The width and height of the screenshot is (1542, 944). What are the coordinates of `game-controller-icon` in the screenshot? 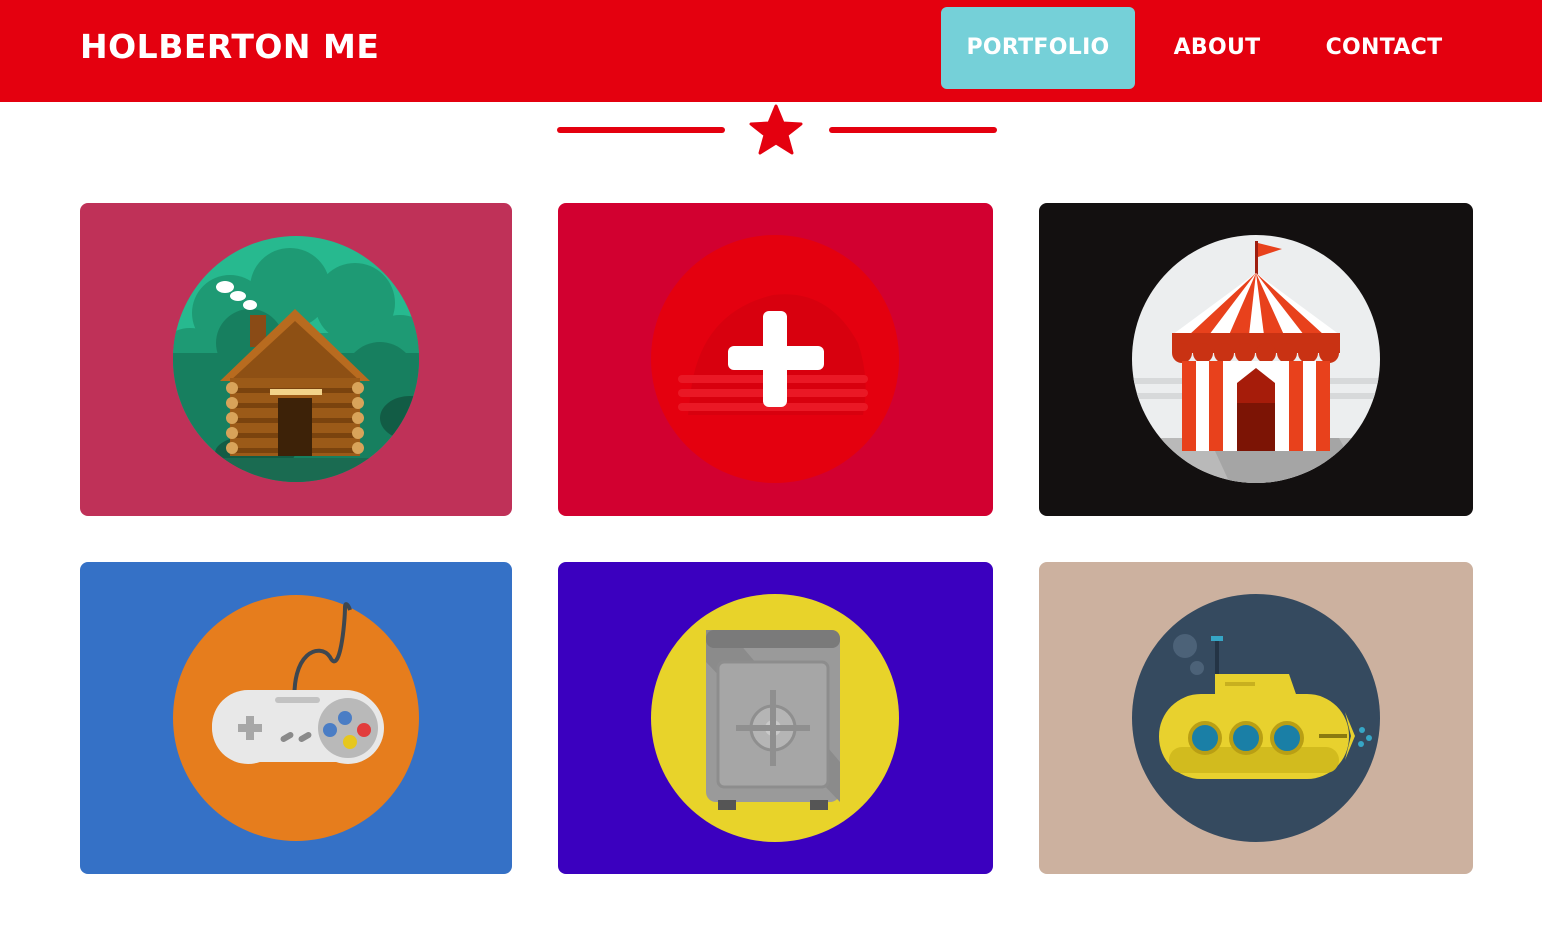 It's located at (296, 718).